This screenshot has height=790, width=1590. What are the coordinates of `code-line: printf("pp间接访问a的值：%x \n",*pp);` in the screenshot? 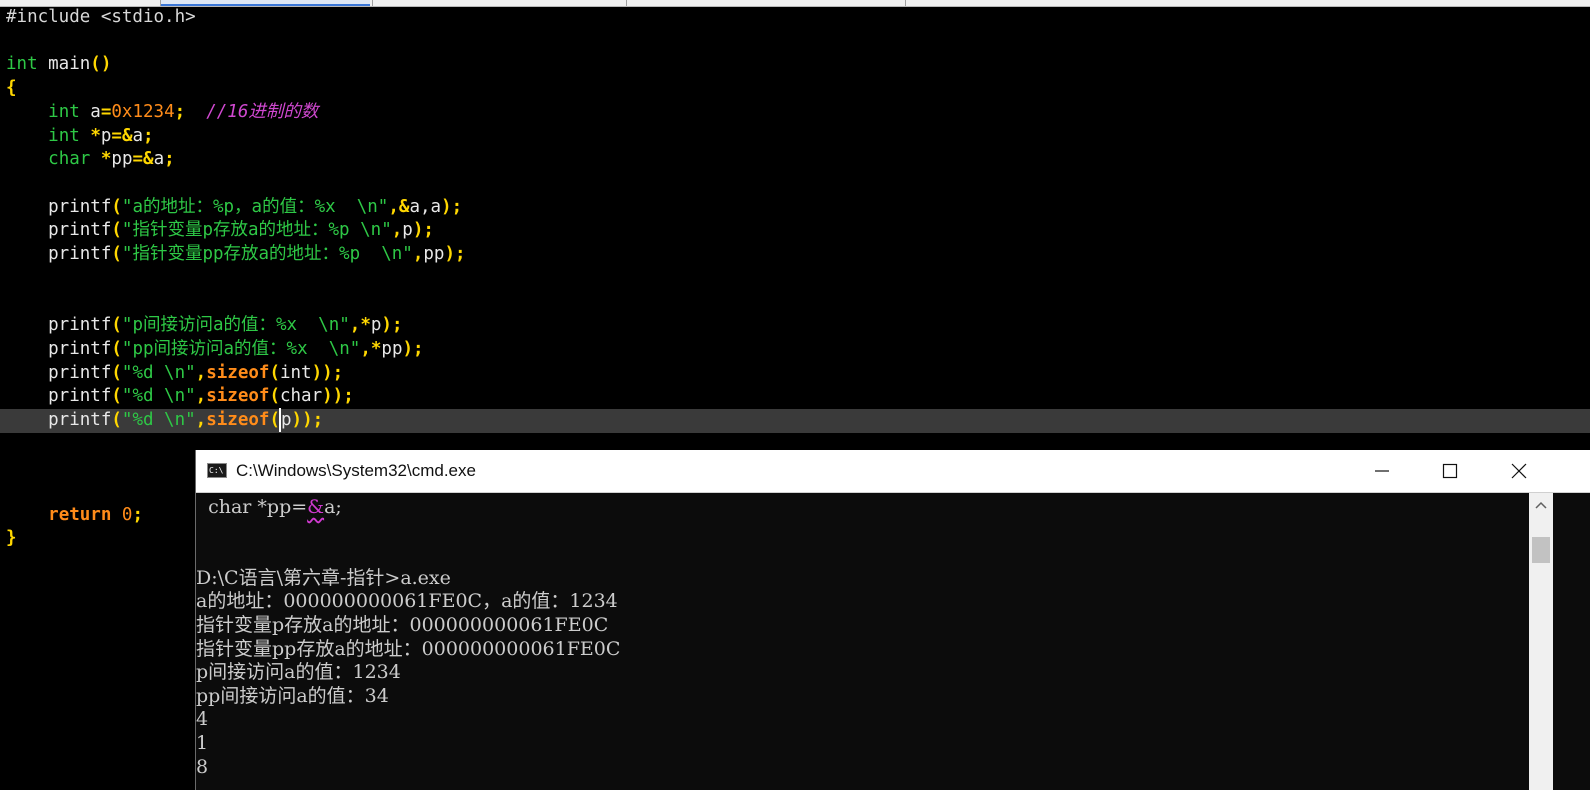 It's located at (215, 349).